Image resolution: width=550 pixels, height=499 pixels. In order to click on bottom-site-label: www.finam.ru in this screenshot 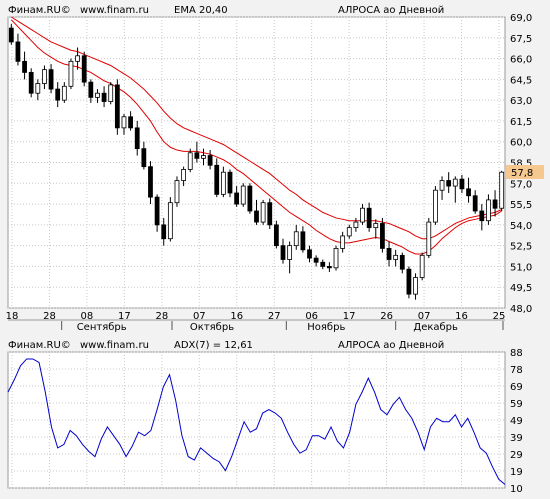, I will do `click(114, 345)`.